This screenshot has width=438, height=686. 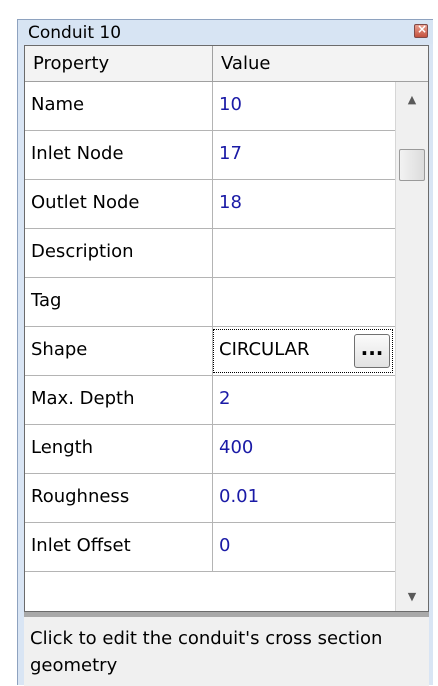 I want to click on row-inlet-node: Inlet Node 17, so click(x=210, y=155).